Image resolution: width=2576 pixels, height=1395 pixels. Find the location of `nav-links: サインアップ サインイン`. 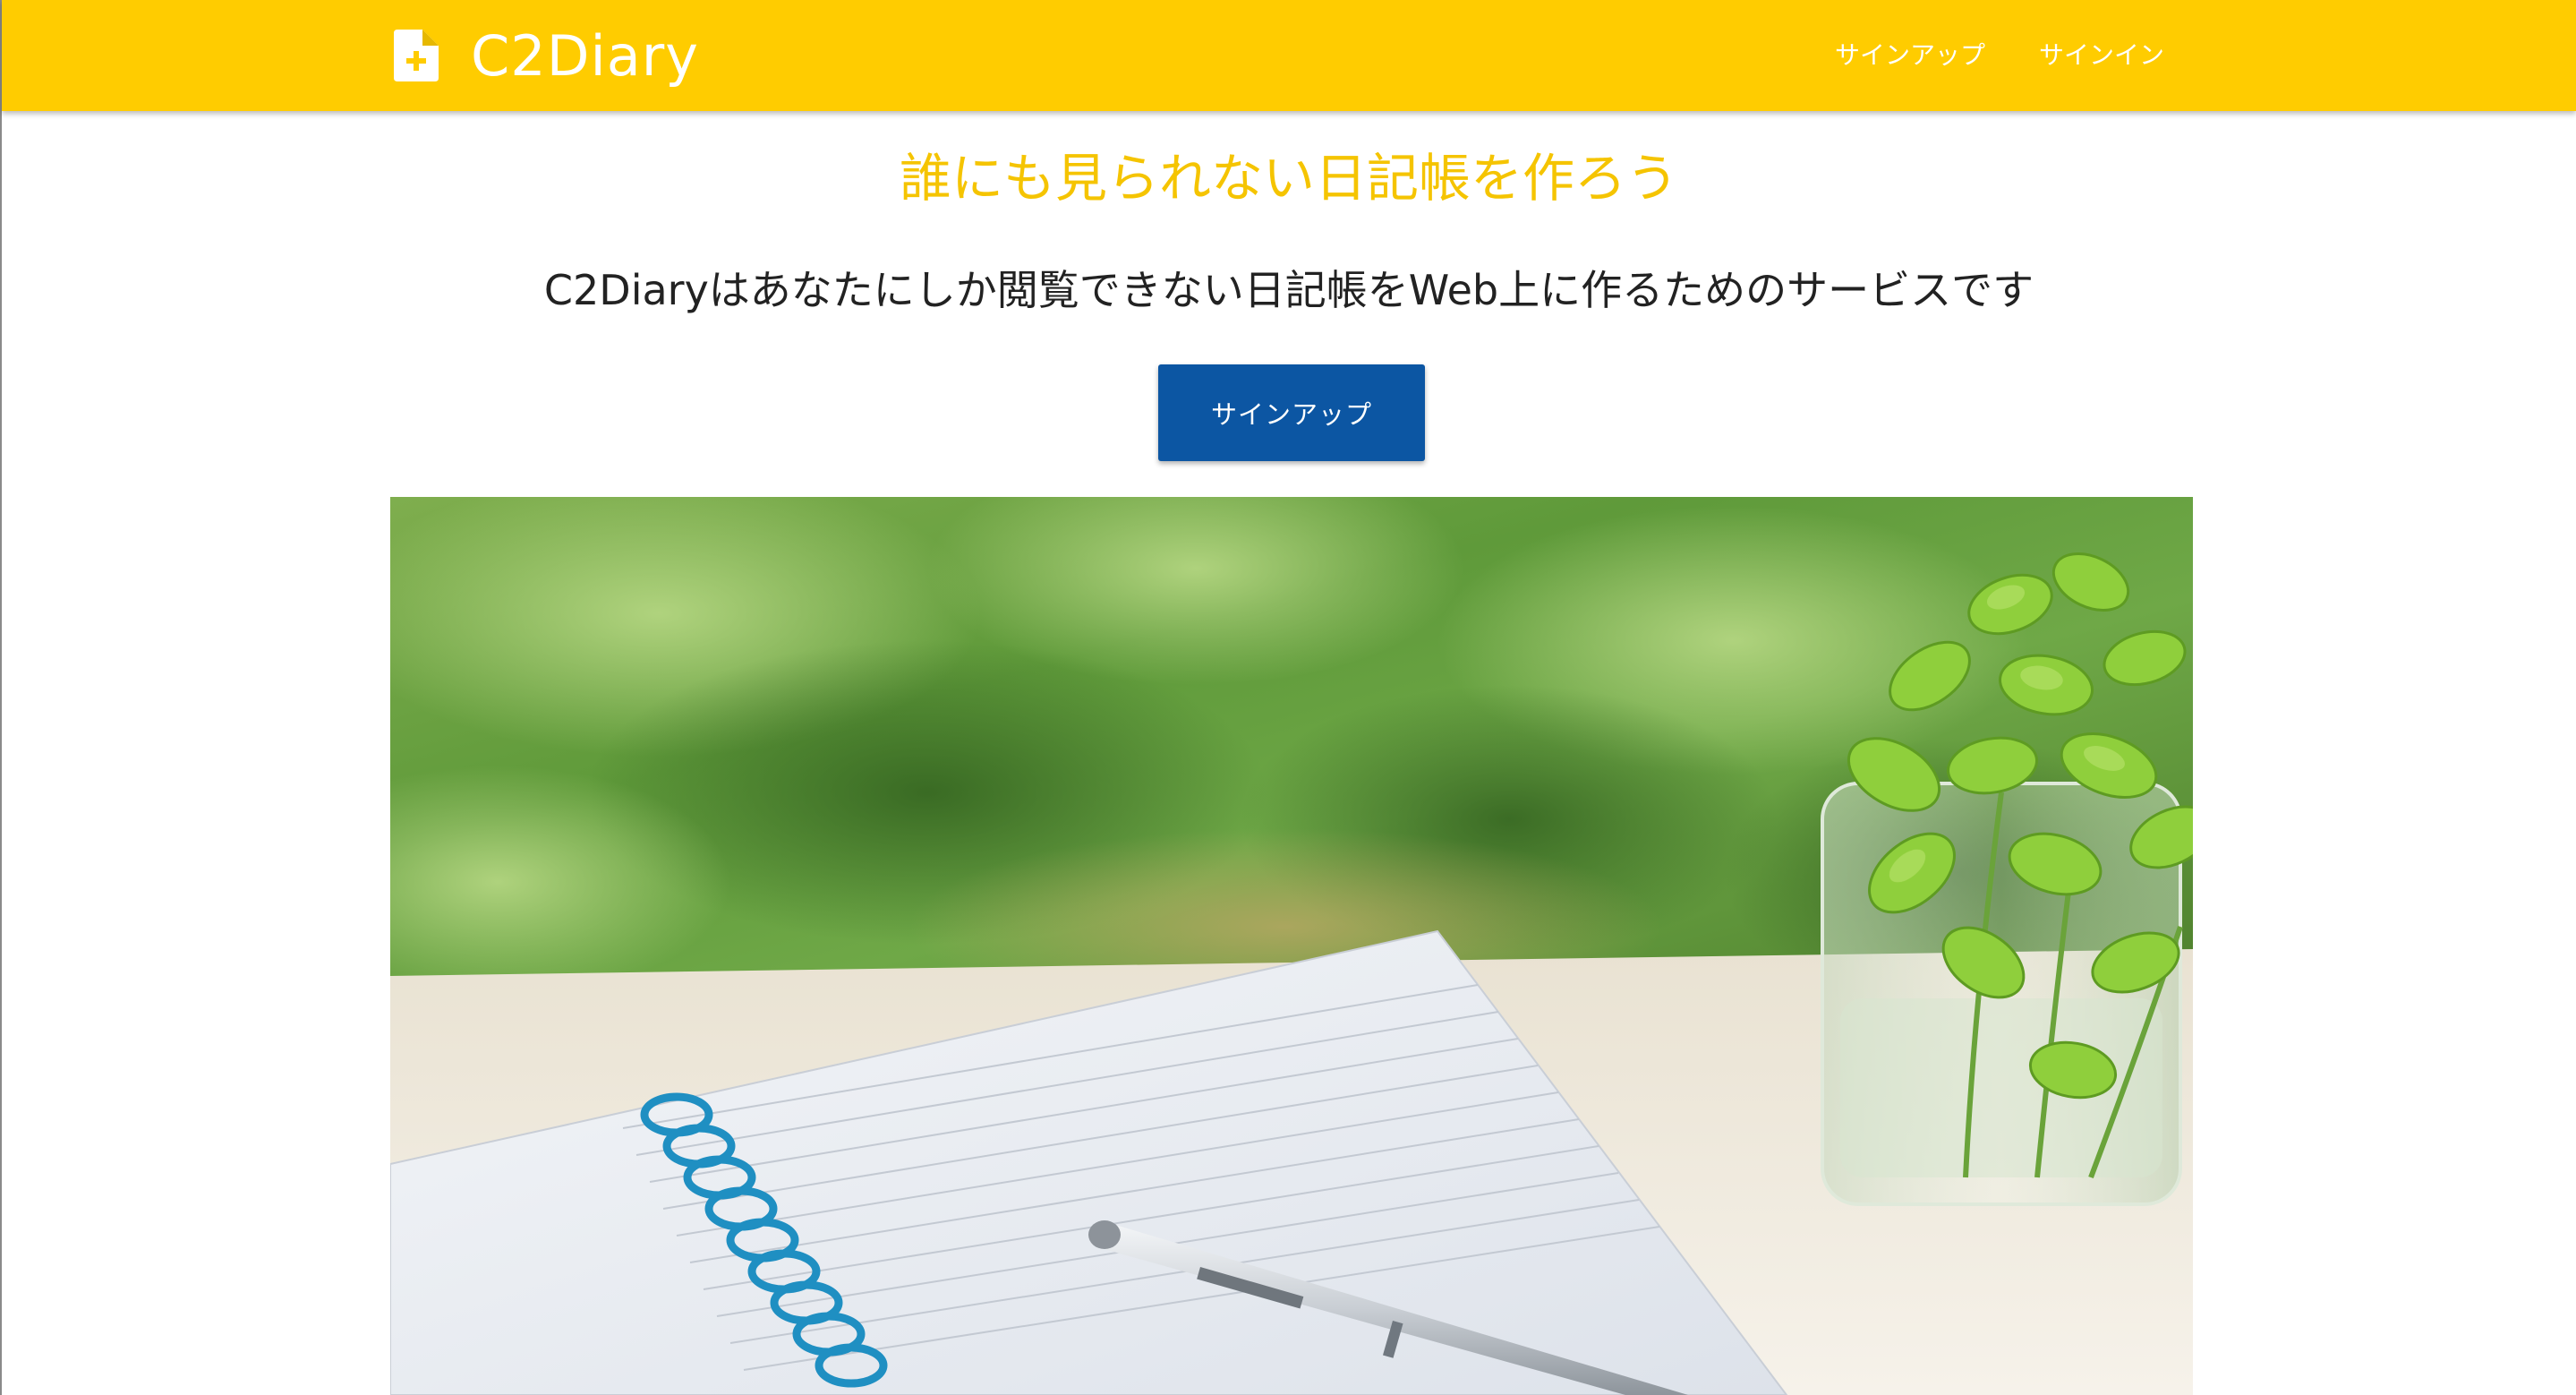

nav-links: サインアップ サインイン is located at coordinates (1999, 53).